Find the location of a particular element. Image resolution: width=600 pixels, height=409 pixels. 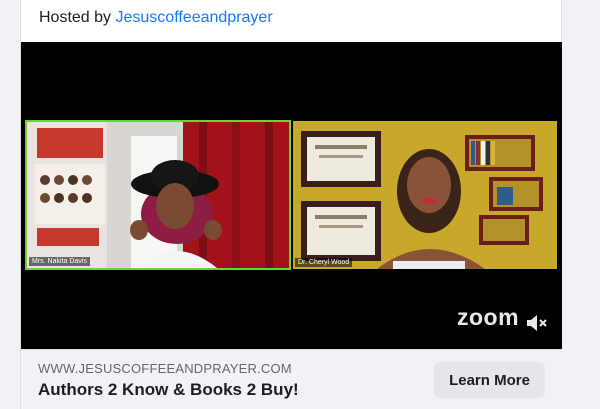

learn-more-button: Learn More is located at coordinates (489, 380).